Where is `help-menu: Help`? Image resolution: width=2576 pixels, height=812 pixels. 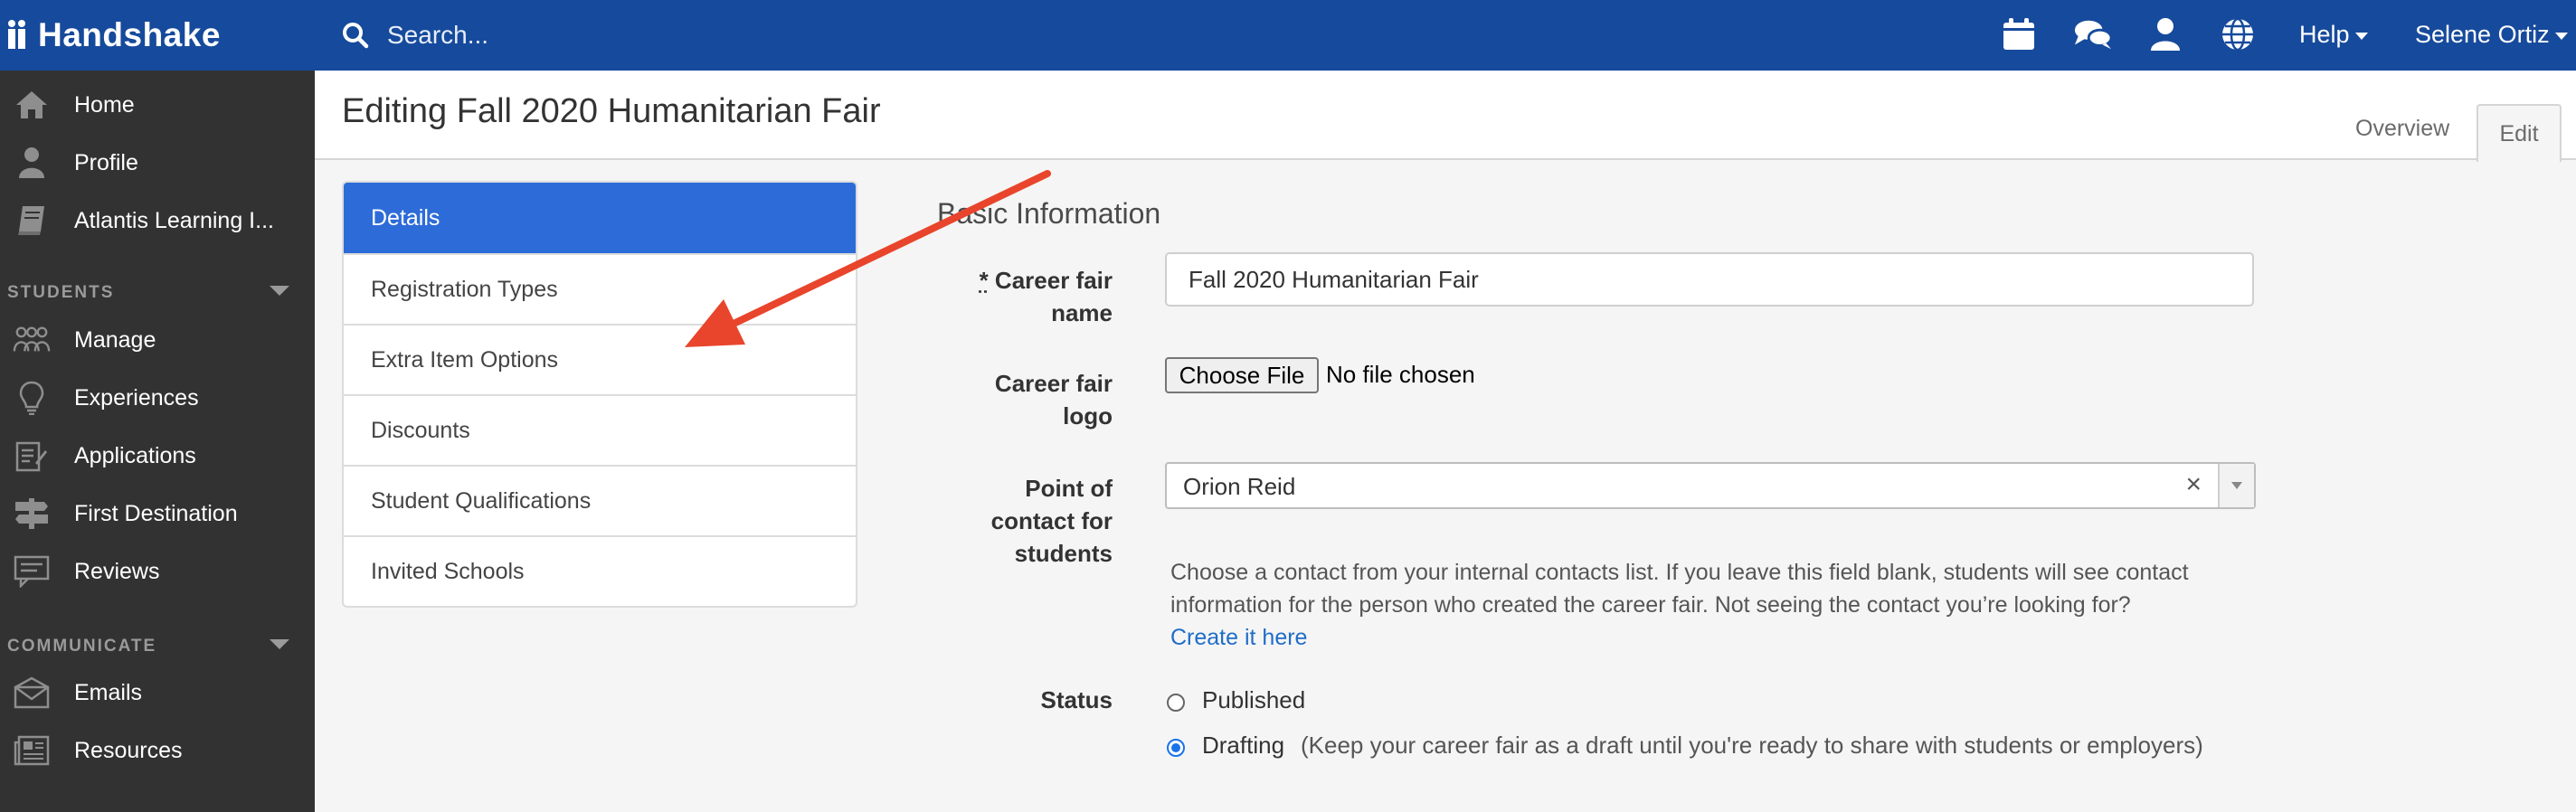 help-menu: Help is located at coordinates (2333, 34).